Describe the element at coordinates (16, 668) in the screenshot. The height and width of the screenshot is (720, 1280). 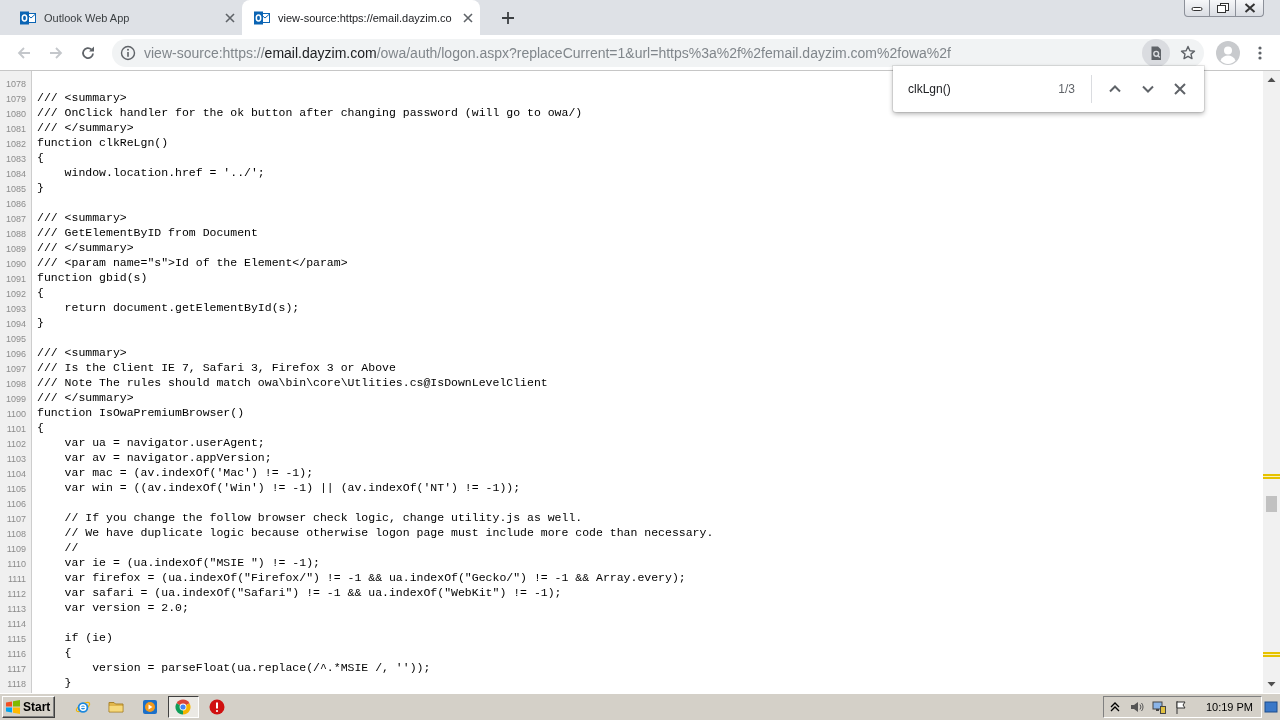
I see `line-number: 1117` at that location.